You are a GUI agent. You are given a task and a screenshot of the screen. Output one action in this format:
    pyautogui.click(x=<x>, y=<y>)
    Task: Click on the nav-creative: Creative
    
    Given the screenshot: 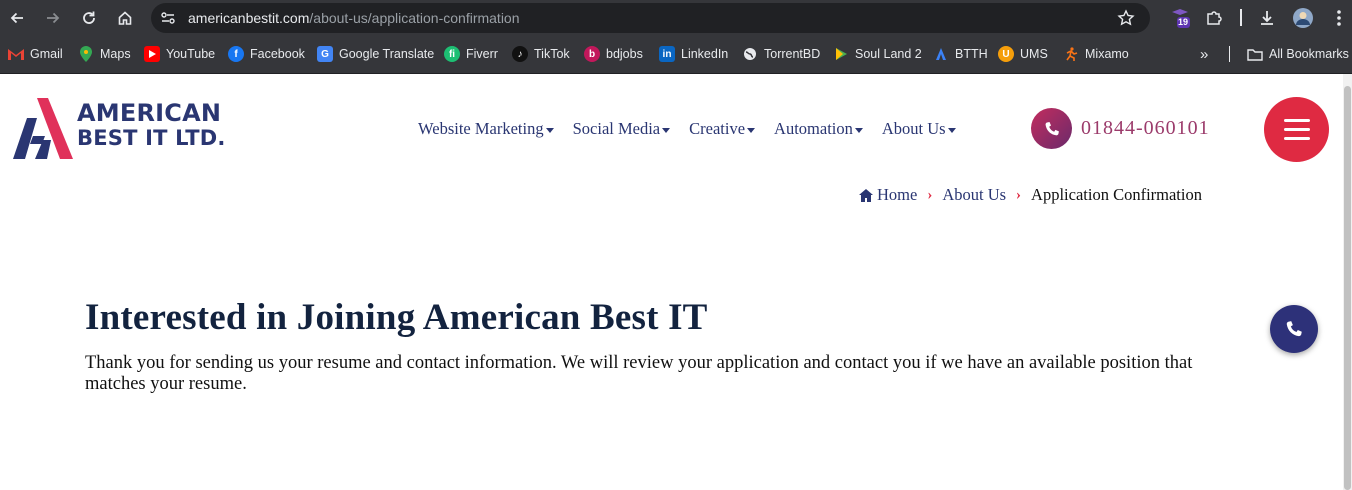 What is the action you would take?
    pyautogui.click(x=722, y=129)
    